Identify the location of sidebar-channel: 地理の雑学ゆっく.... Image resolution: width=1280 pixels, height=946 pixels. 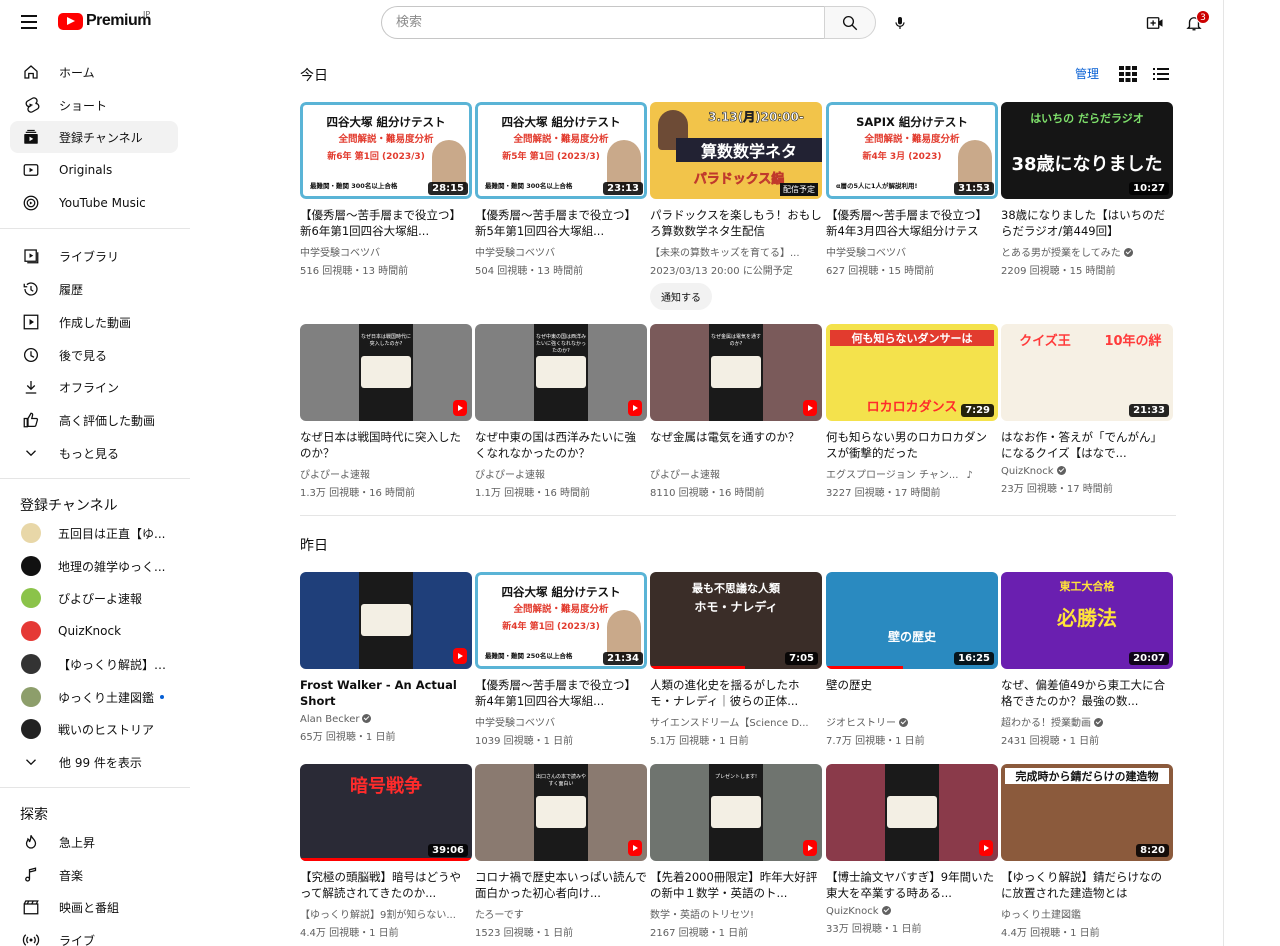
(94, 566).